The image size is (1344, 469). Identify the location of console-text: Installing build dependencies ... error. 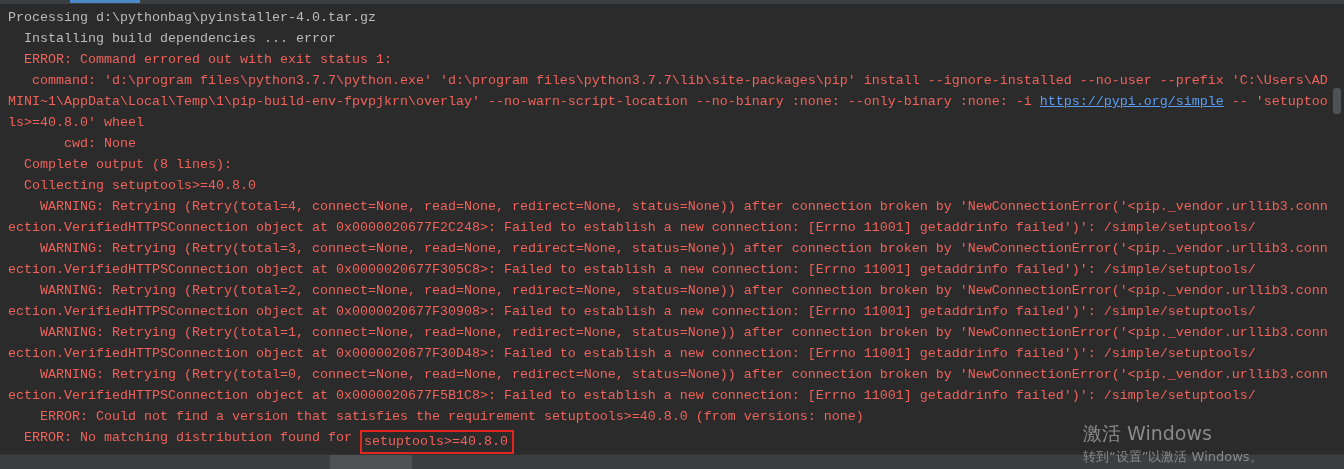
(179, 38).